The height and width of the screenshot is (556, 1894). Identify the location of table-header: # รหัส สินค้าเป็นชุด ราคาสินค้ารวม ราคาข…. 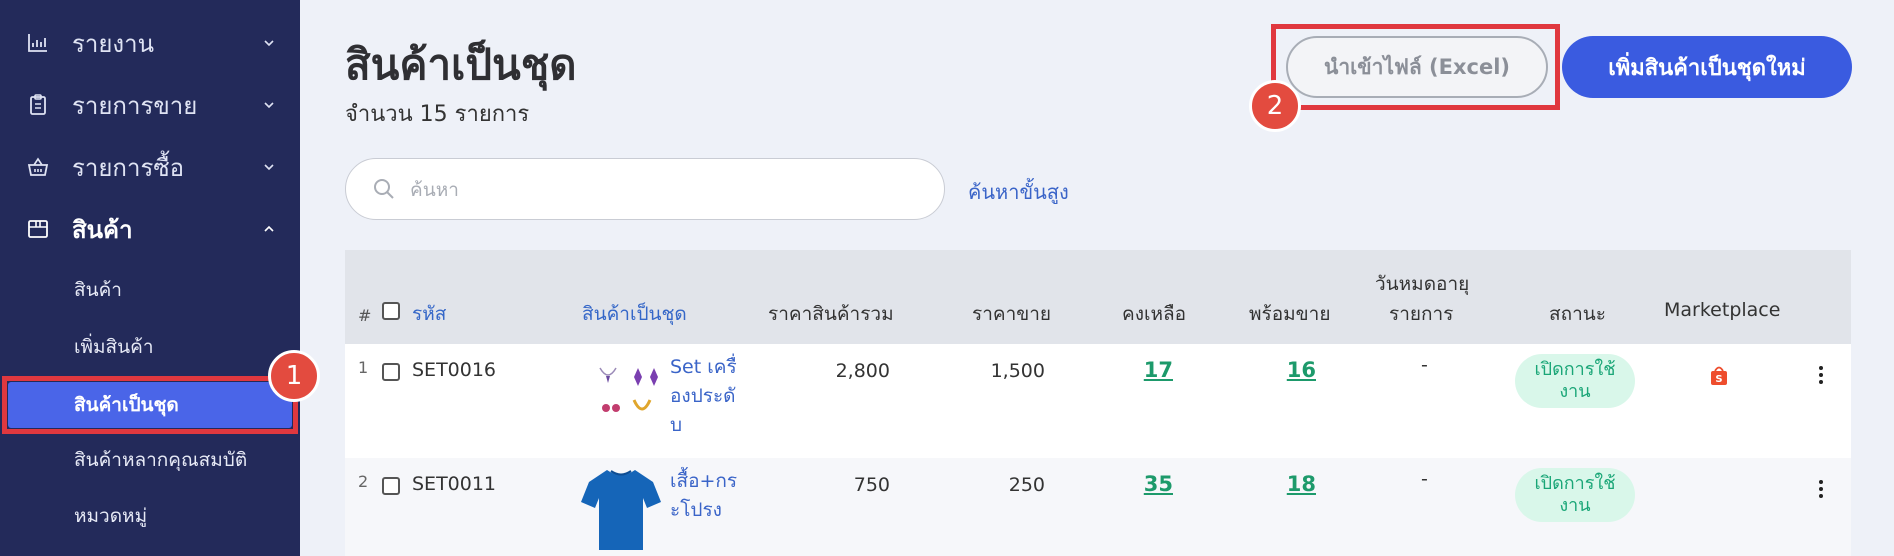
(1098, 297).